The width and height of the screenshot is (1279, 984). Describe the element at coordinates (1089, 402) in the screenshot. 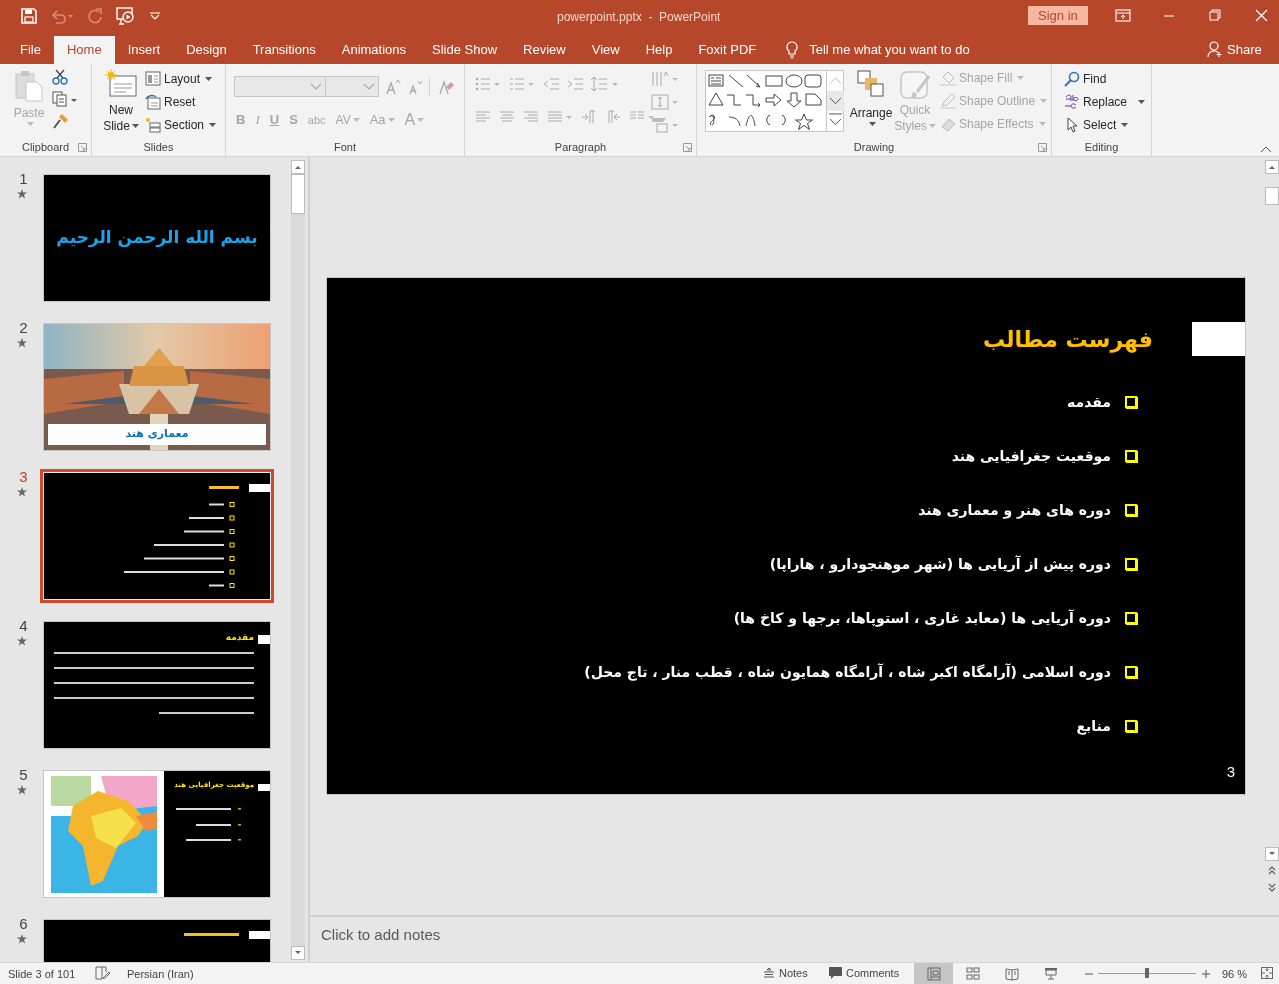

I see `bullet-text: مقدمه` at that location.